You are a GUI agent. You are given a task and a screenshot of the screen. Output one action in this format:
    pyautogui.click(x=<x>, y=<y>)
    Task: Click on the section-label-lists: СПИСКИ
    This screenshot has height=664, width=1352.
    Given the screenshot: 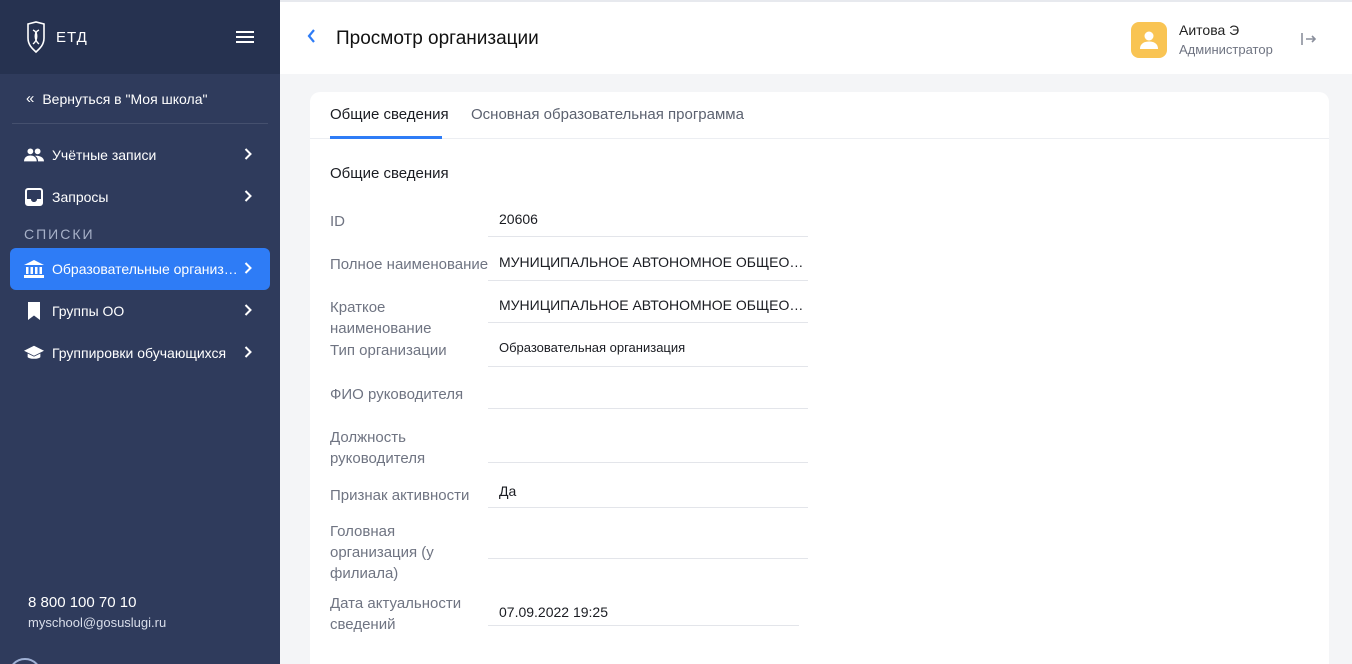 What is the action you would take?
    pyautogui.click(x=59, y=234)
    